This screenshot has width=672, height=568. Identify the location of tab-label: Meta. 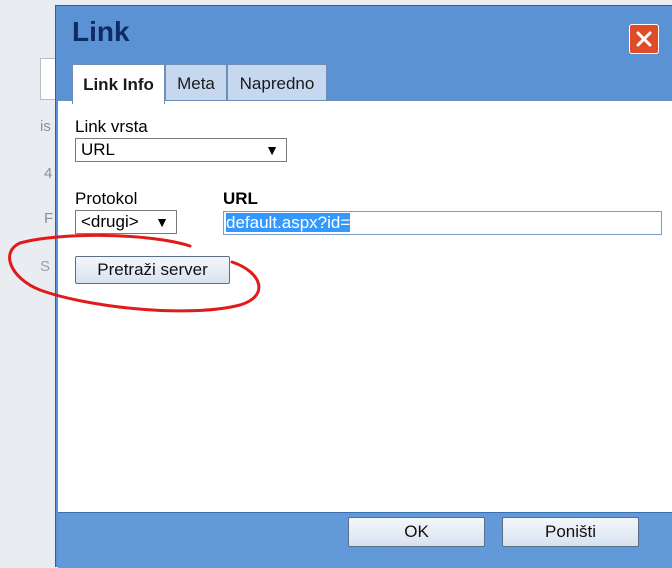
(196, 83).